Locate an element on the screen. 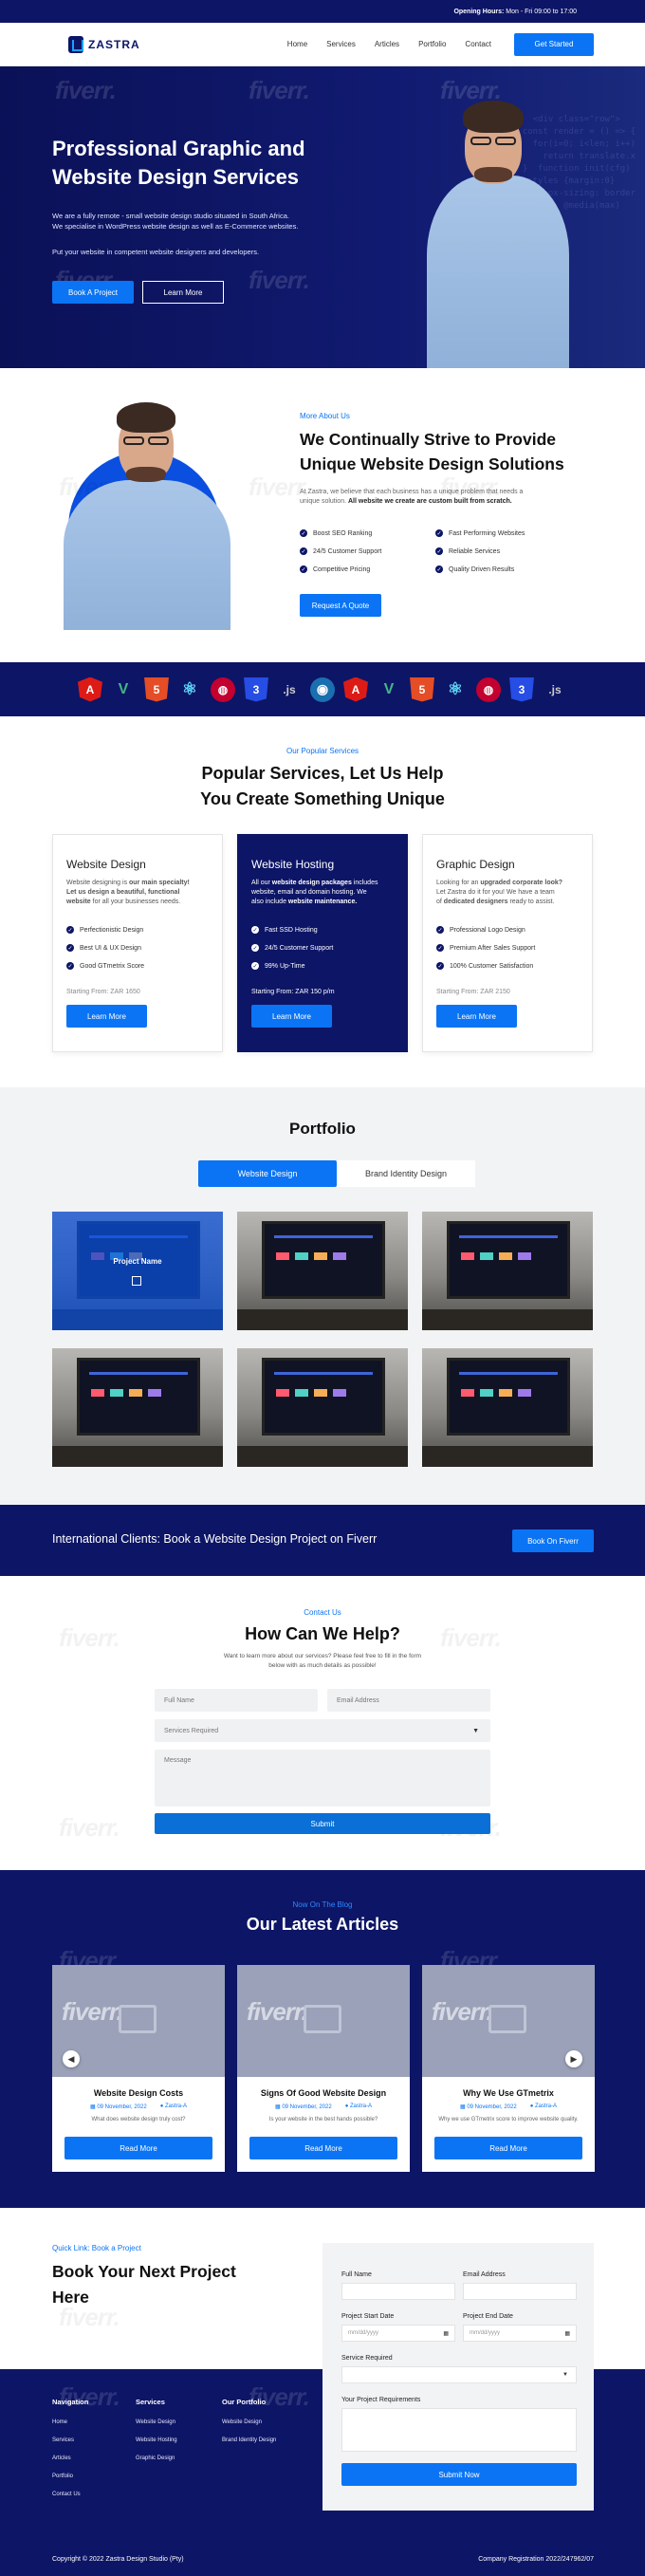  booking-name-input is located at coordinates (398, 2291).